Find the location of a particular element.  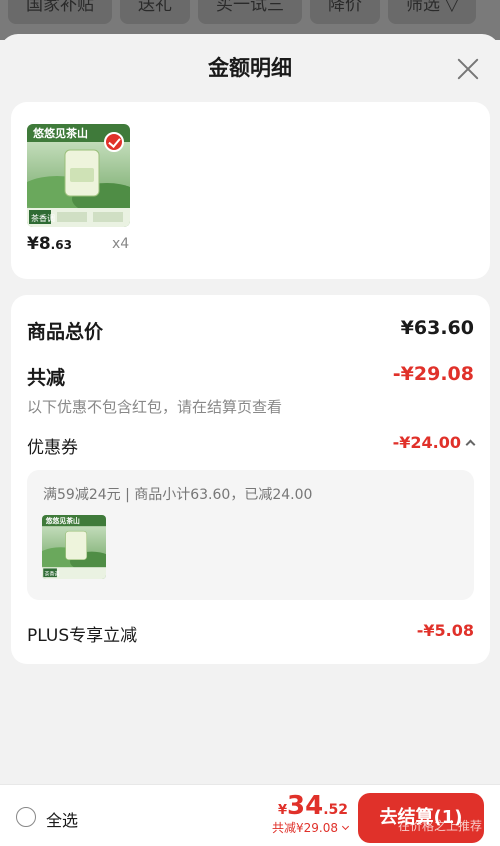

select-all-label: 全选 is located at coordinates (62, 819).